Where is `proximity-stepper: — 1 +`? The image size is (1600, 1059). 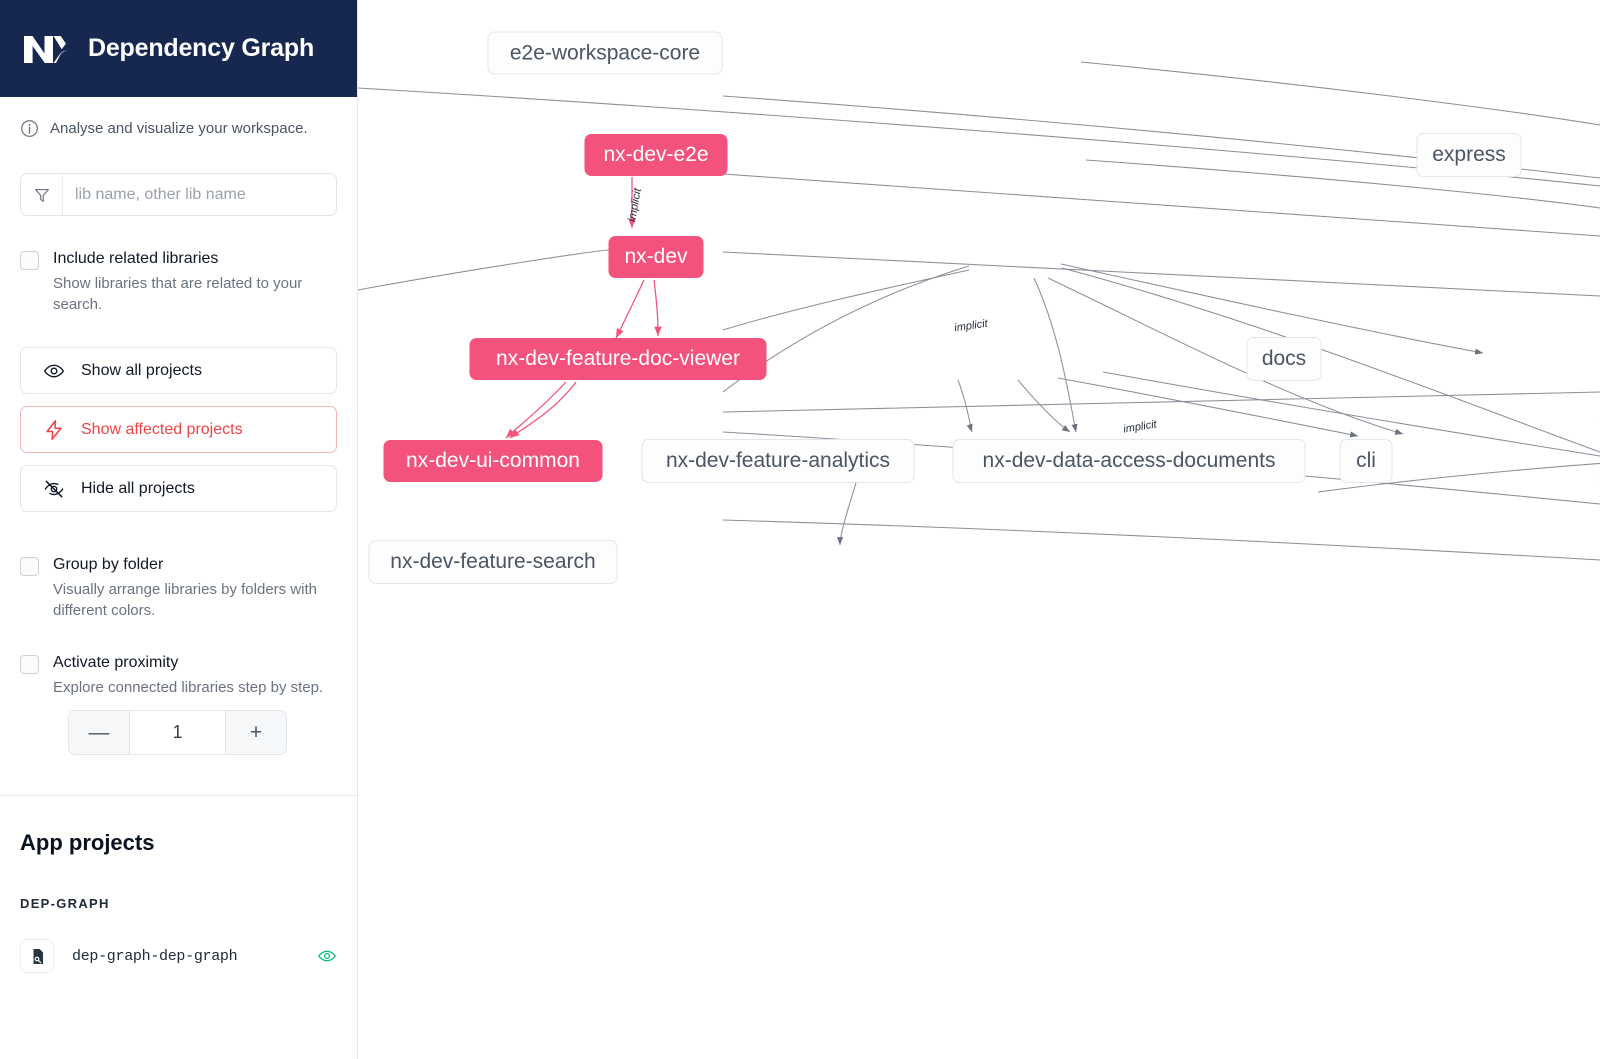
proximity-stepper: — 1 + is located at coordinates (177, 733).